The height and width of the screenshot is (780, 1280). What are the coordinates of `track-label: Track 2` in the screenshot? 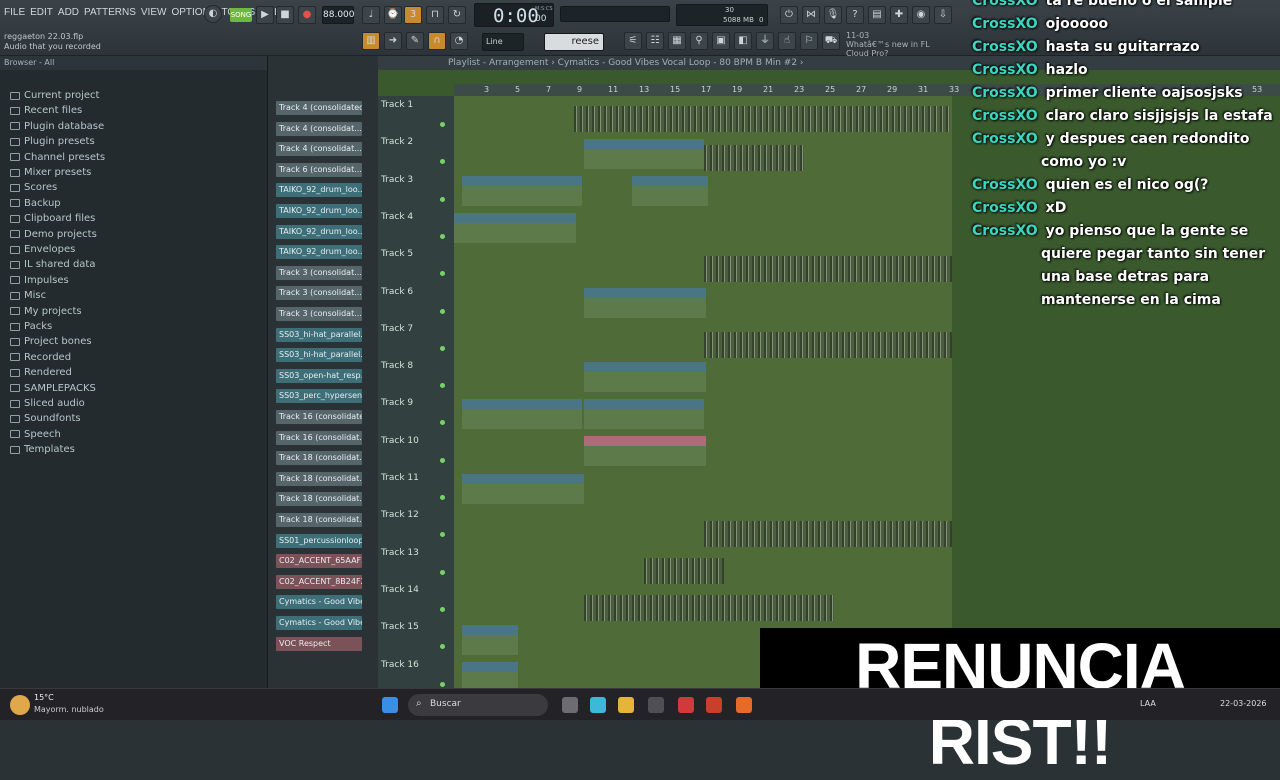 It's located at (397, 142).